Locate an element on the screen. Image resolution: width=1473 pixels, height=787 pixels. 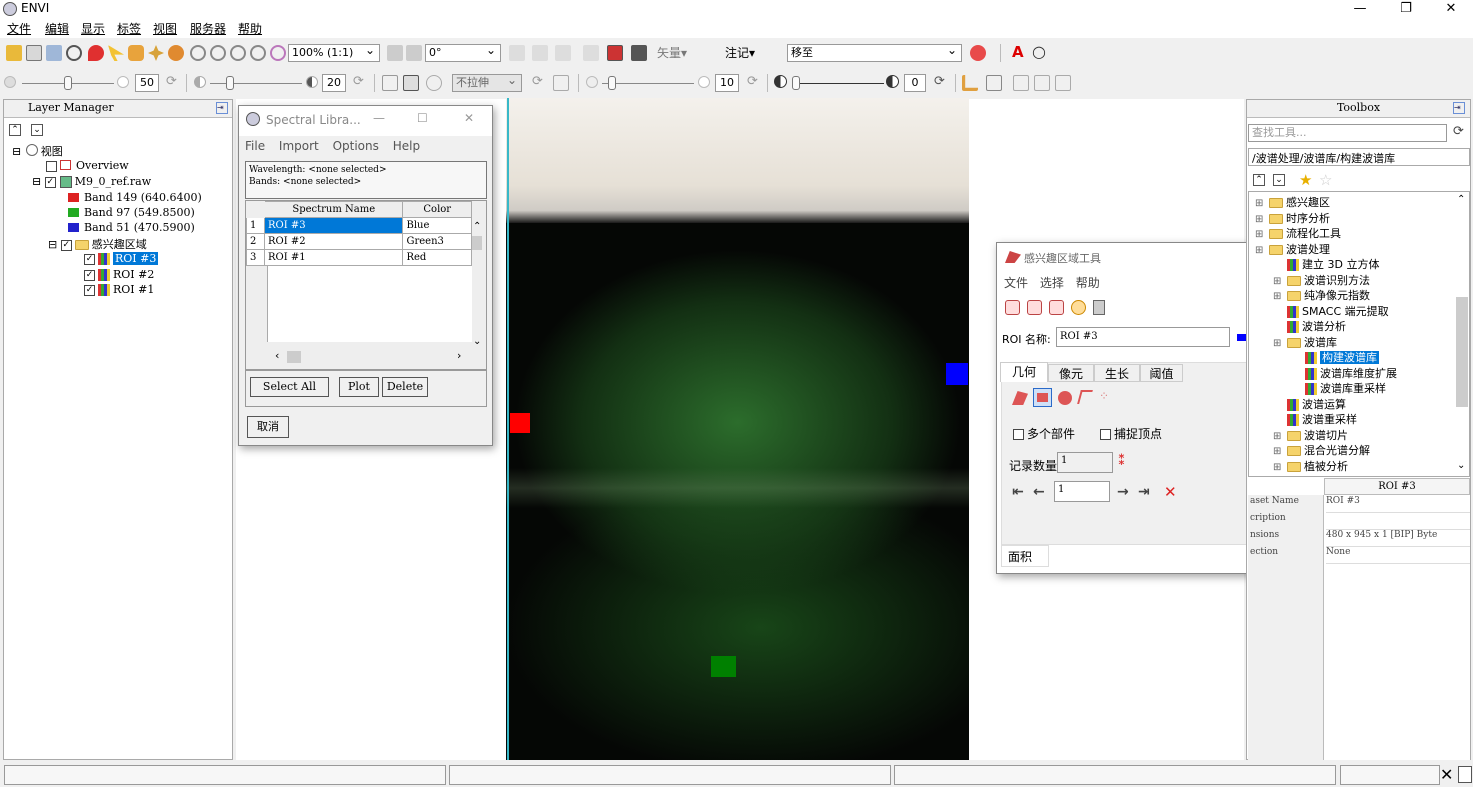
prop-value is located at coordinates (1398, 521).